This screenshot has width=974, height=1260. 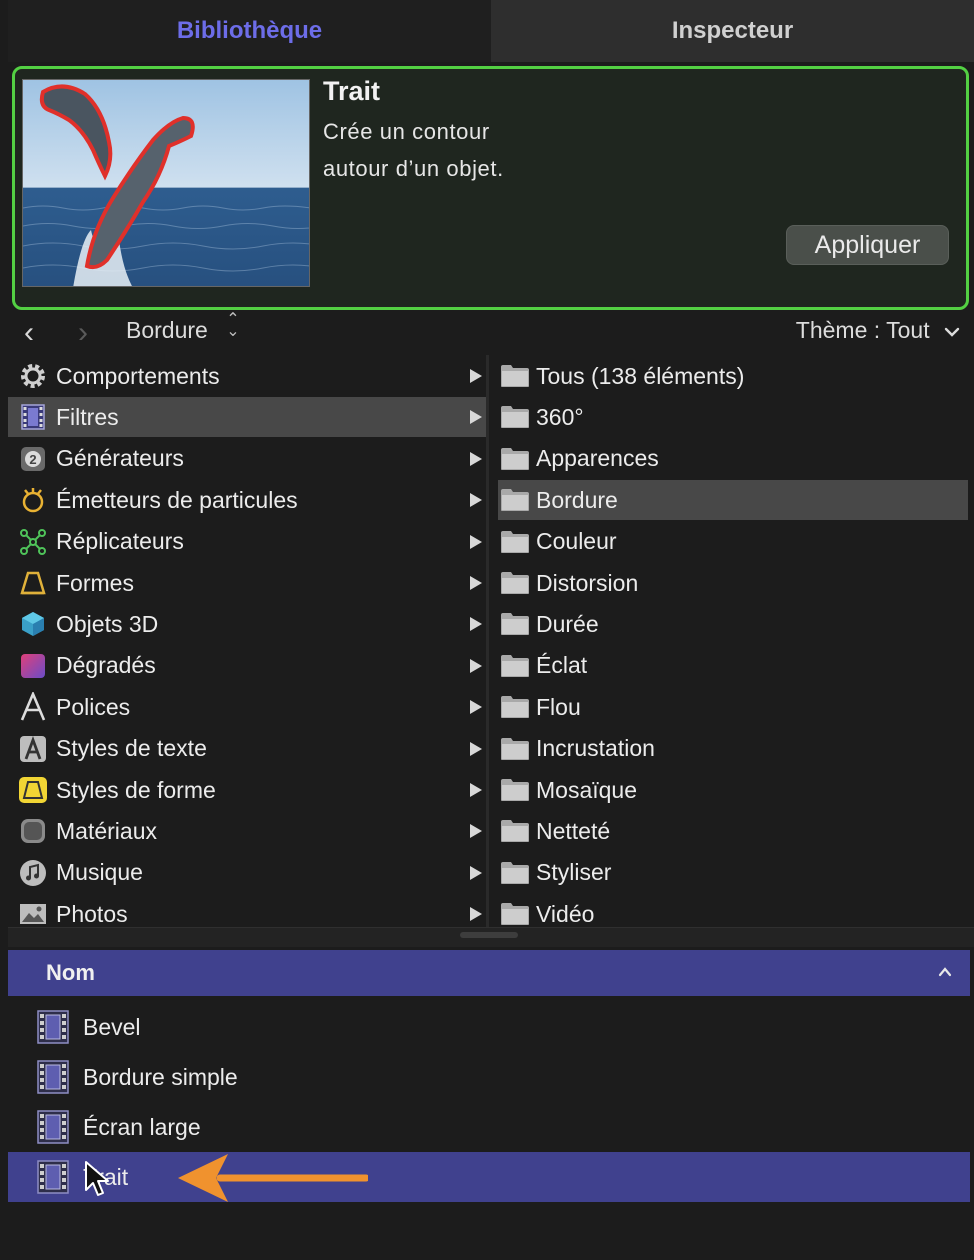 I want to click on folder-item: 360°, so click(x=733, y=417).